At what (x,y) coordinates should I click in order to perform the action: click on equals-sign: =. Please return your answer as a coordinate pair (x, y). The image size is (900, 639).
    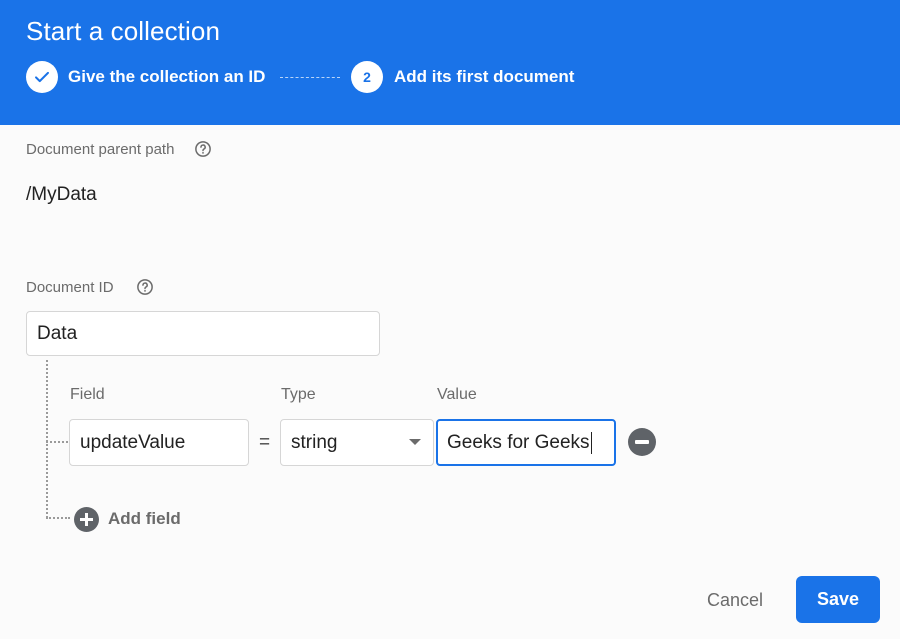
    Looking at the image, I should click on (265, 442).